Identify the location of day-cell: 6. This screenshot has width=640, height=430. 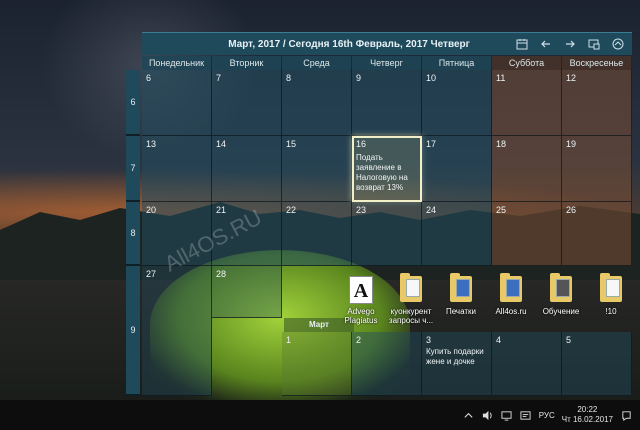
(177, 103).